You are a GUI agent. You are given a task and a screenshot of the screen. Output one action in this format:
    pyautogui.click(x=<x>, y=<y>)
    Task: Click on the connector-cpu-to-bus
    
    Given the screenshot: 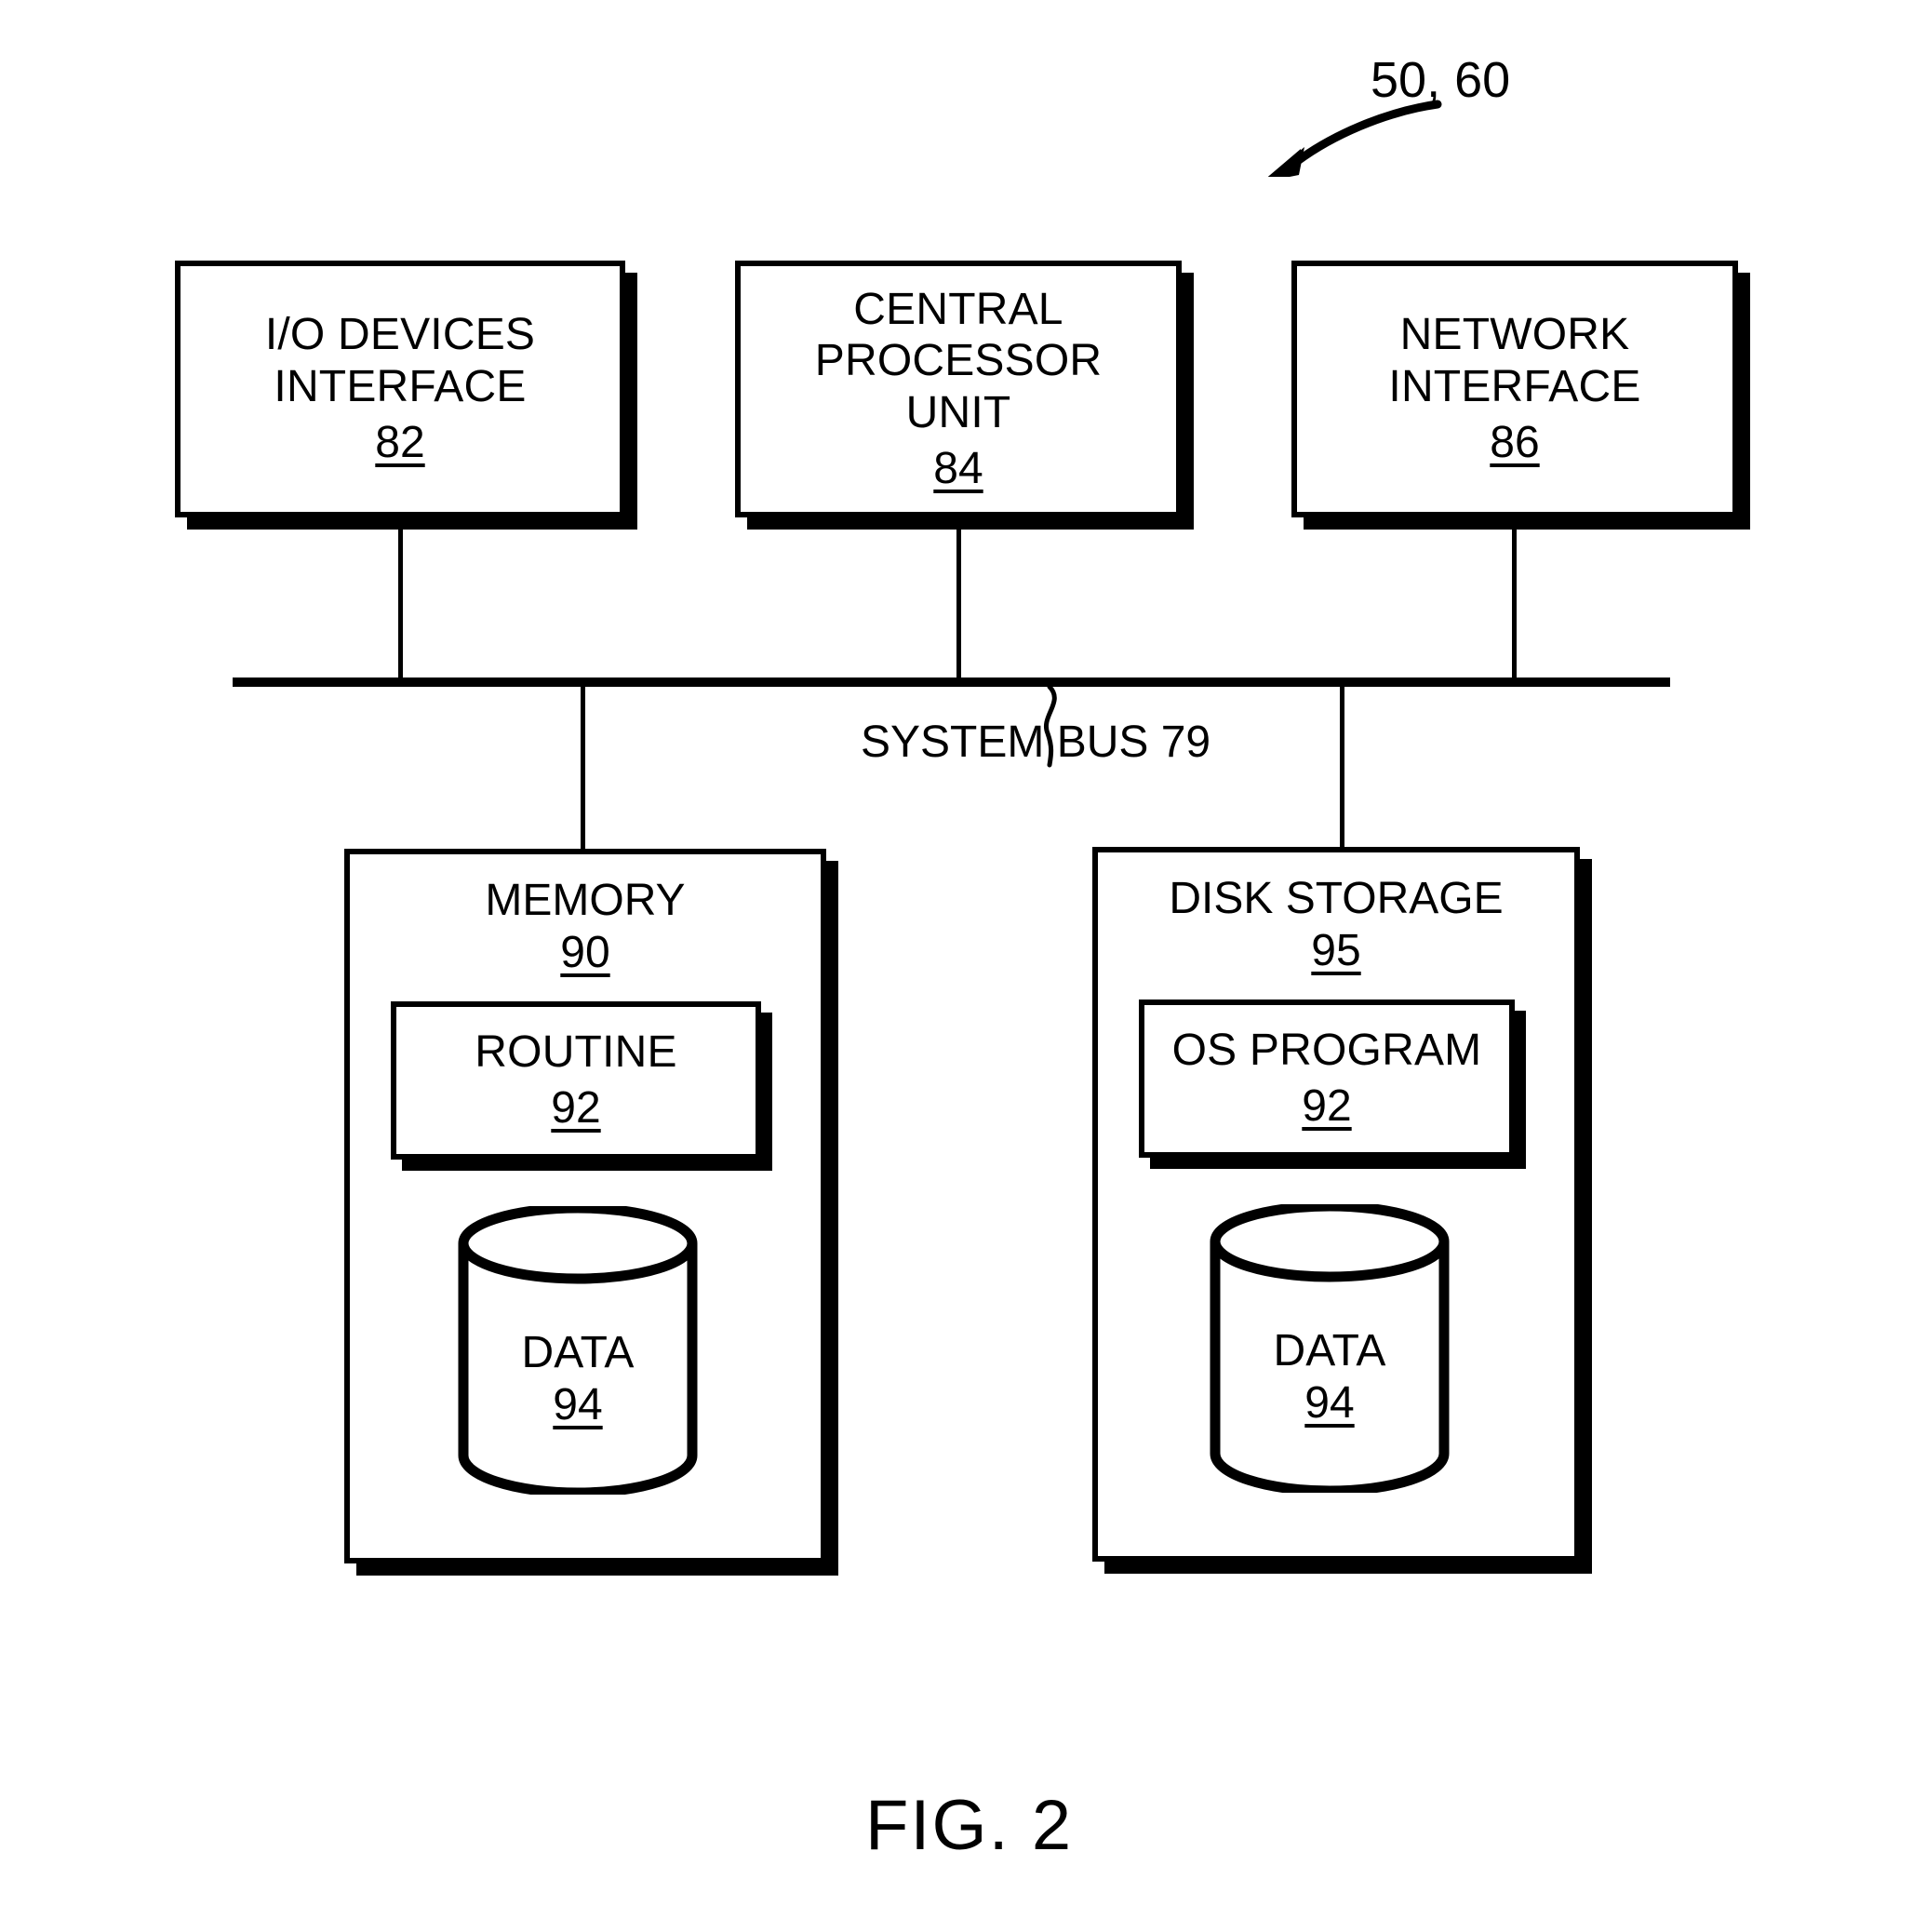 What is the action you would take?
    pyautogui.click(x=958, y=600)
    